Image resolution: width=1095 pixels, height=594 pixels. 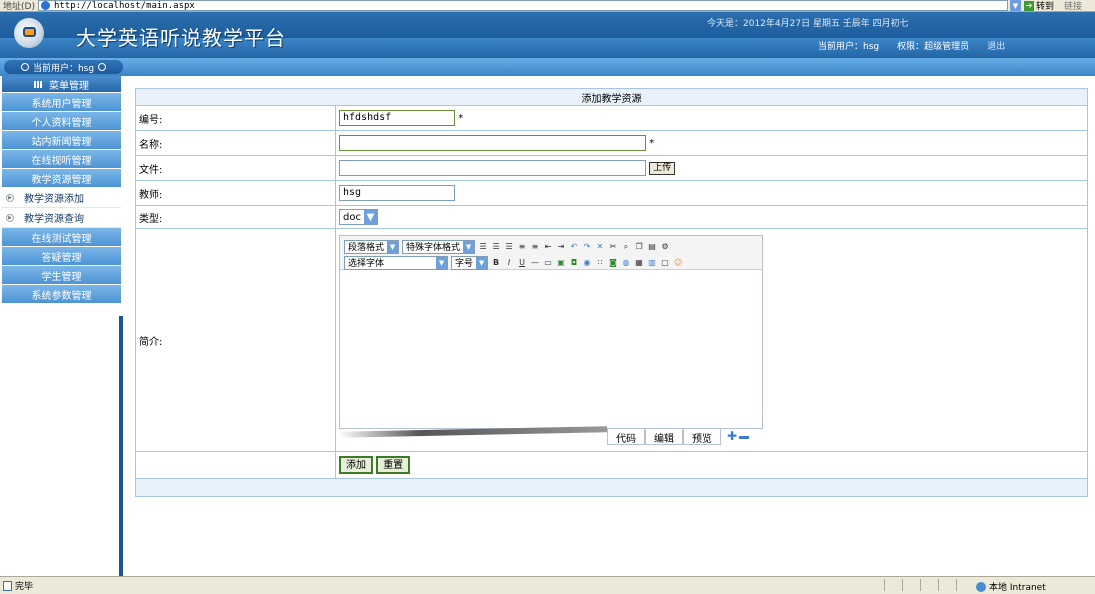 What do you see at coordinates (652, 247) in the screenshot?
I see `paste-icon: ▤` at bounding box center [652, 247].